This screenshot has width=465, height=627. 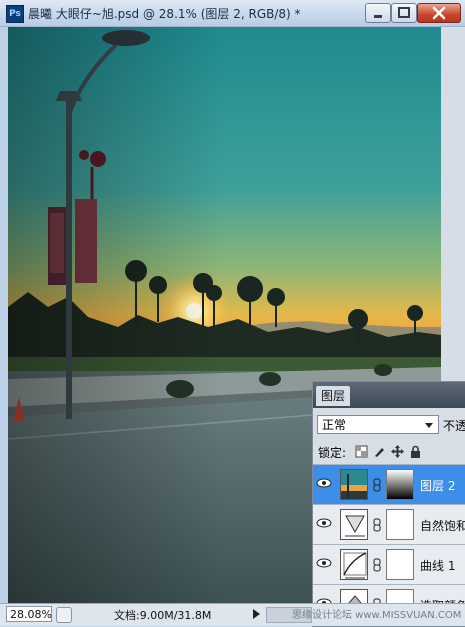 I want to click on layer-name: 图层 2, so click(x=438, y=486).